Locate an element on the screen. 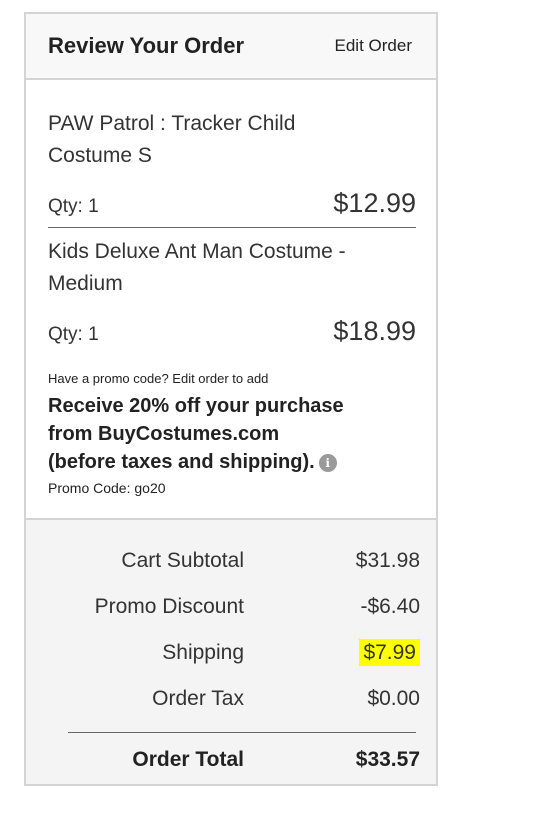 The image size is (550, 837). info-icon: ℹ is located at coordinates (327, 462).